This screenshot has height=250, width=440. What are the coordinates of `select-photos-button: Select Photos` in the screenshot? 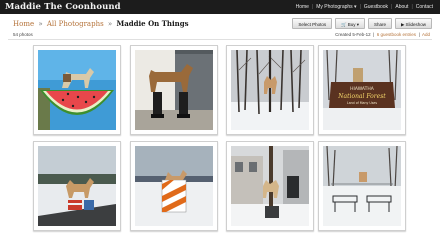 It's located at (312, 23).